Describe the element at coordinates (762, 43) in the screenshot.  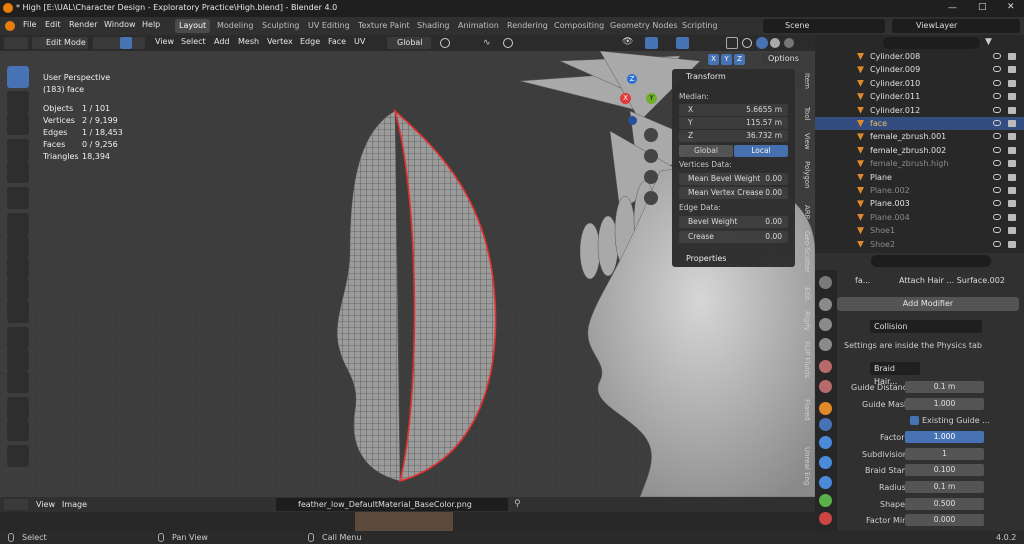
I see `shading-solid-button` at that location.